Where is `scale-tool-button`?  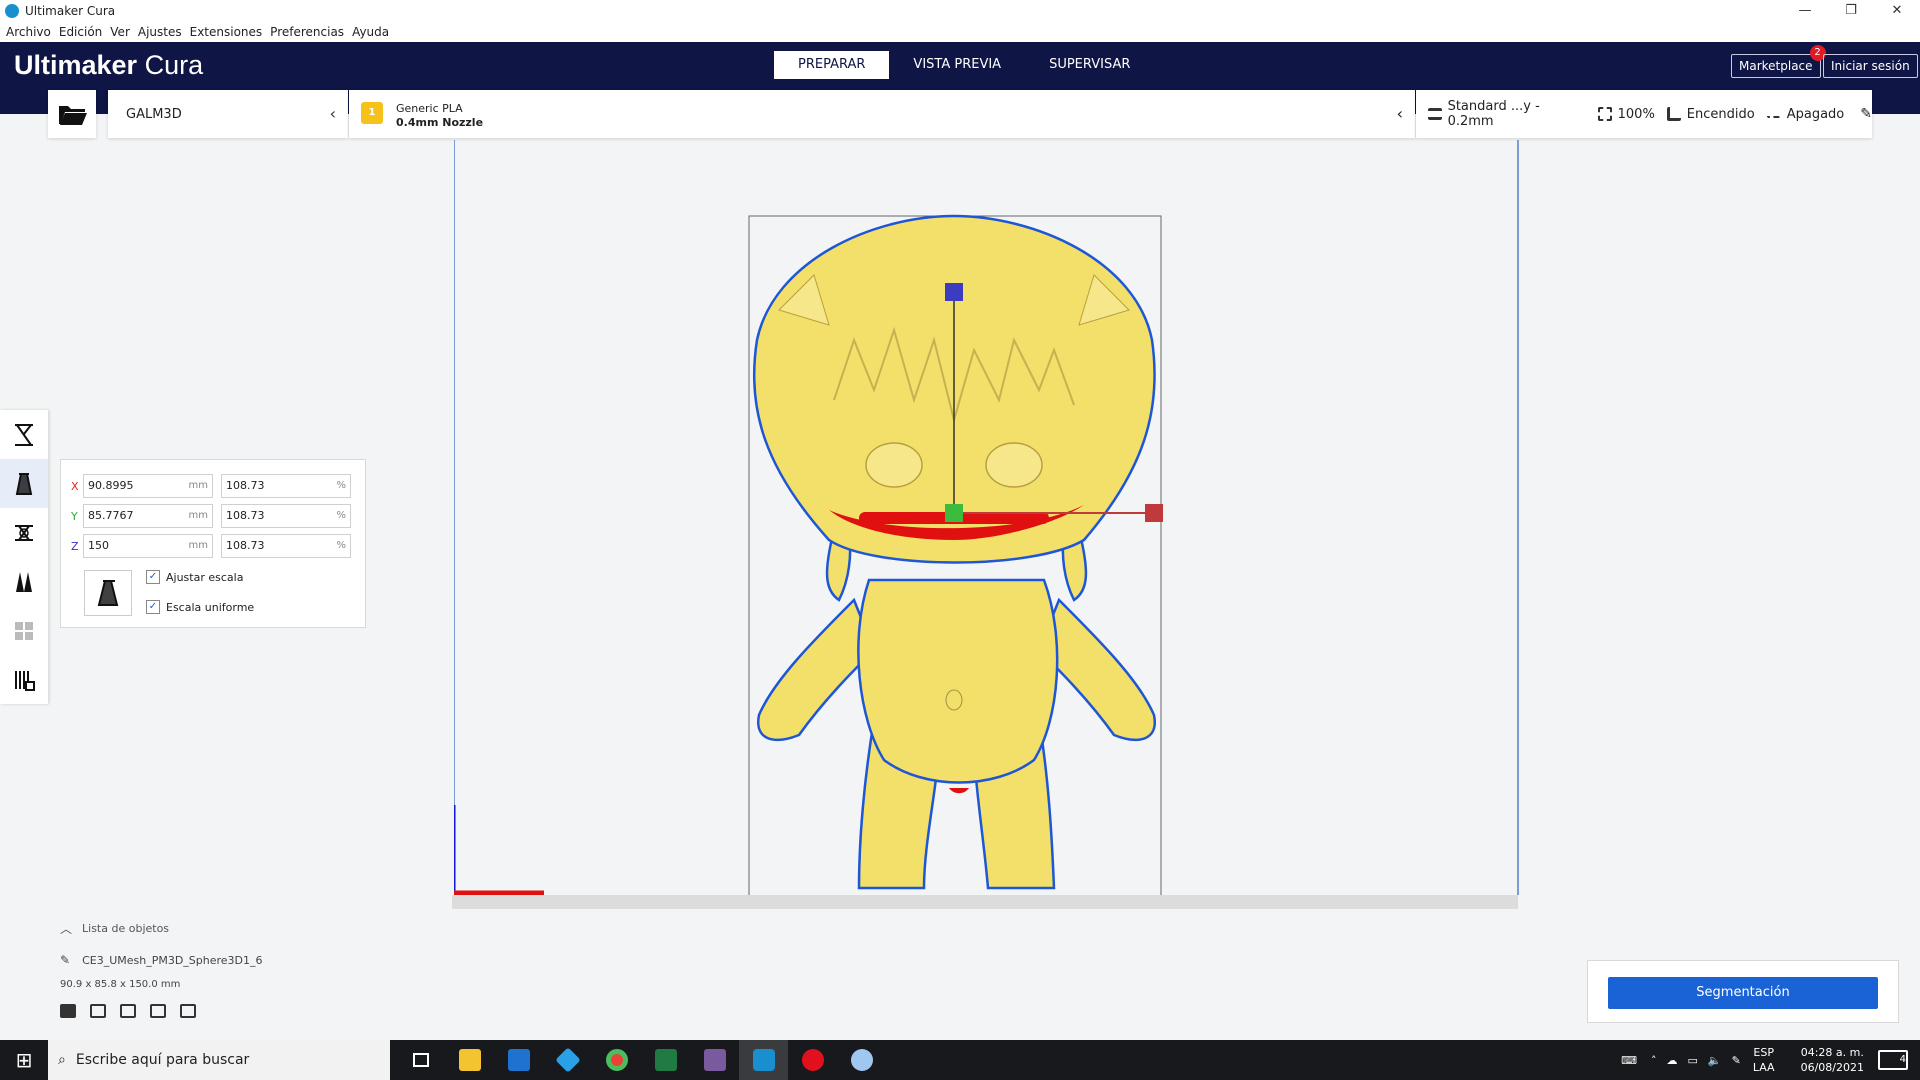 scale-tool-button is located at coordinates (24, 483).